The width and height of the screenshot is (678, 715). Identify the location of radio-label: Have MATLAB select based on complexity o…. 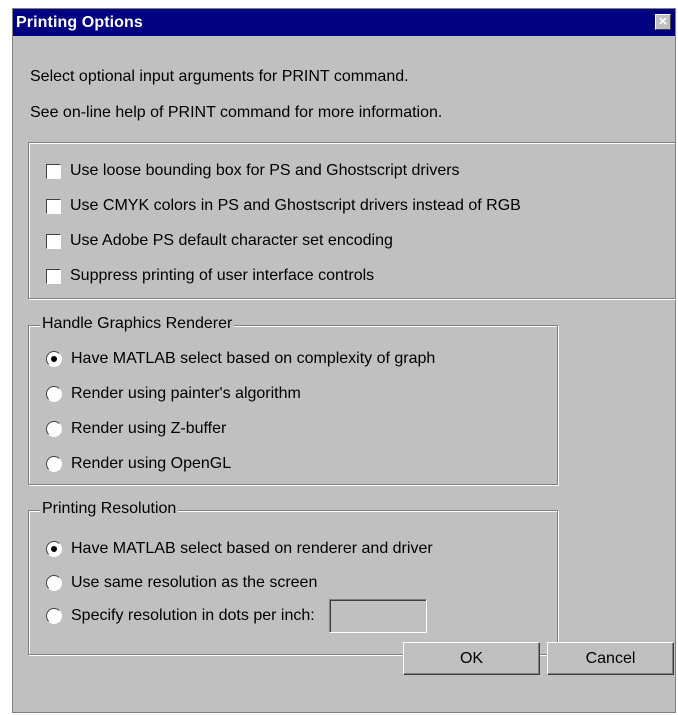
(253, 358).